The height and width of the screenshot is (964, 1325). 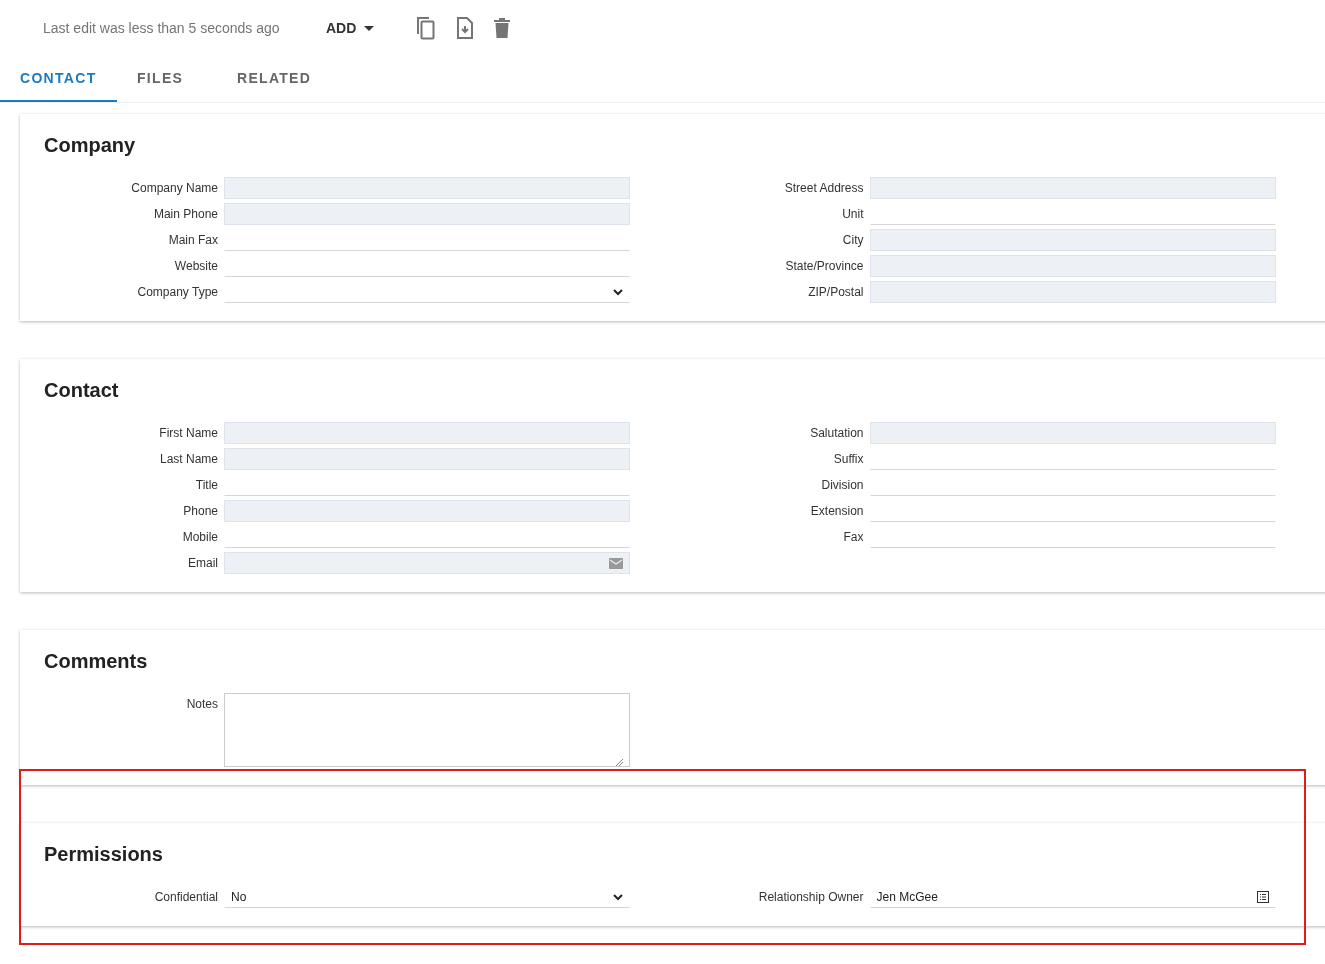 I want to click on list-icon, so click(x=1262, y=897).